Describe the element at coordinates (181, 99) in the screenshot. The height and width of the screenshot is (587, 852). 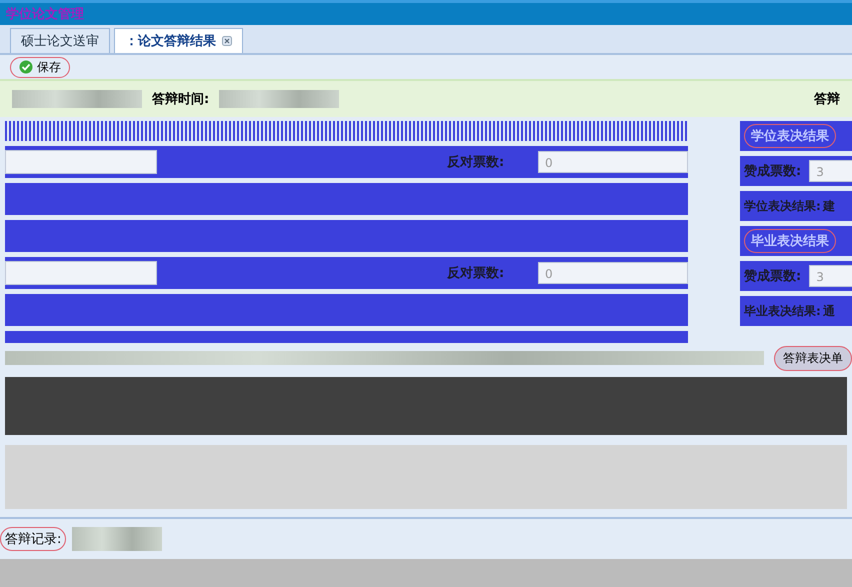
I see `field-label: 答辩时间:` at that location.